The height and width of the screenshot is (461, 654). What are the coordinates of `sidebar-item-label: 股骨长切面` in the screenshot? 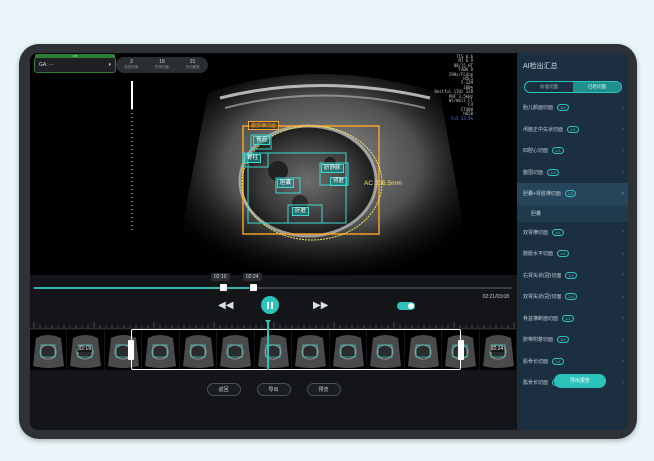 It's located at (536, 361).